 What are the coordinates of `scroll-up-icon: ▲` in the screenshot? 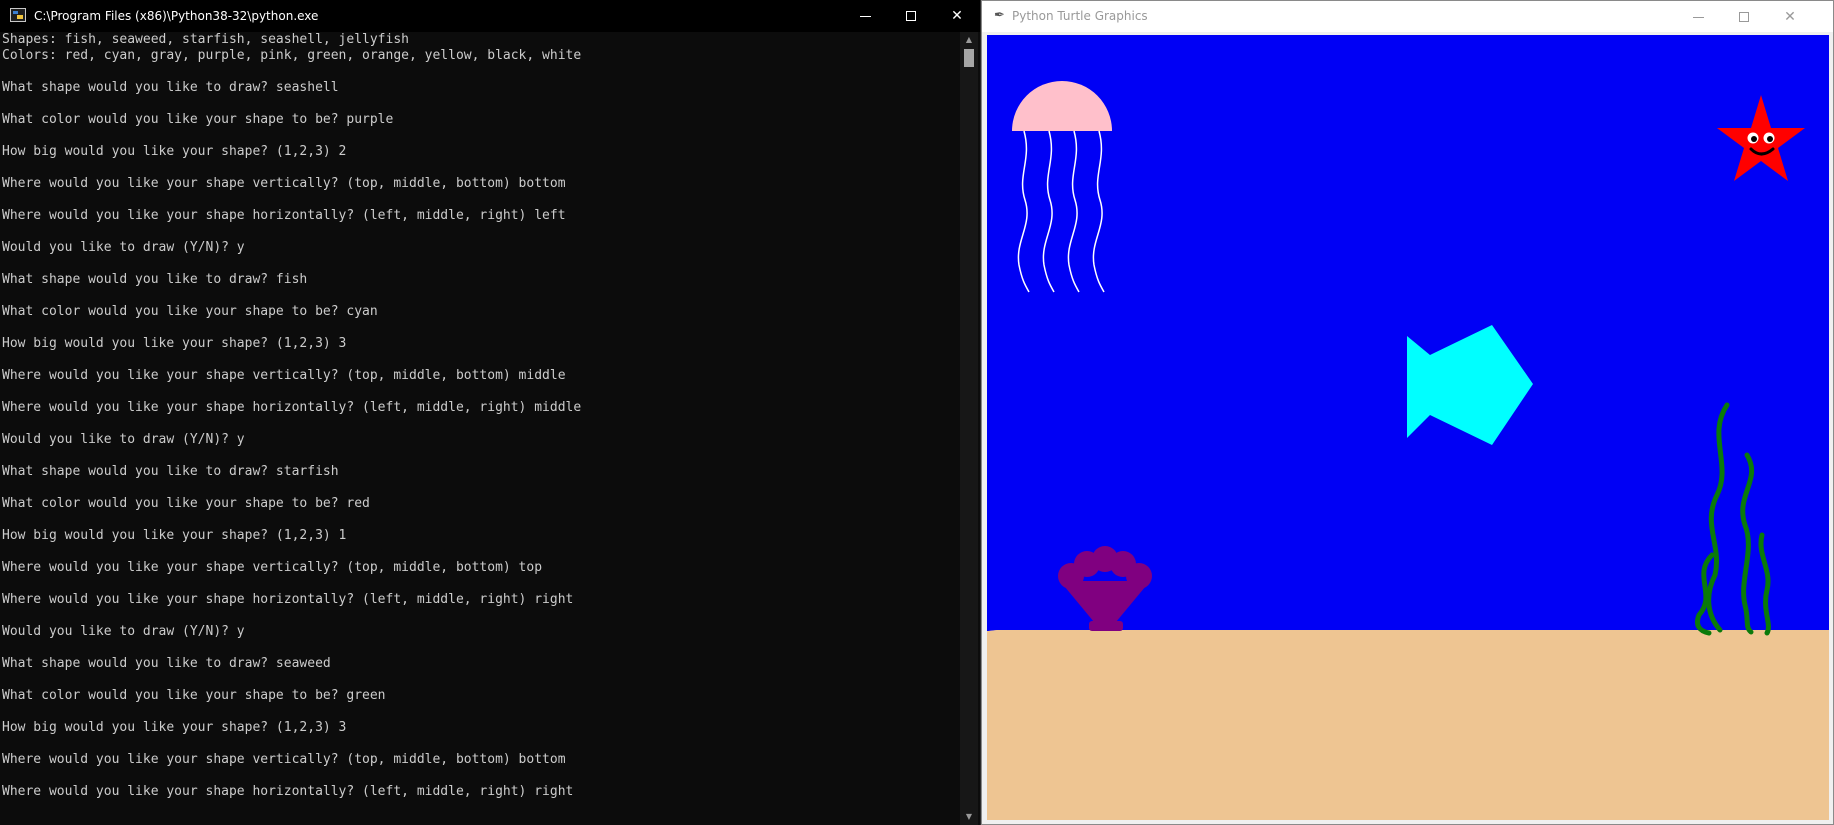 It's located at (969, 40).